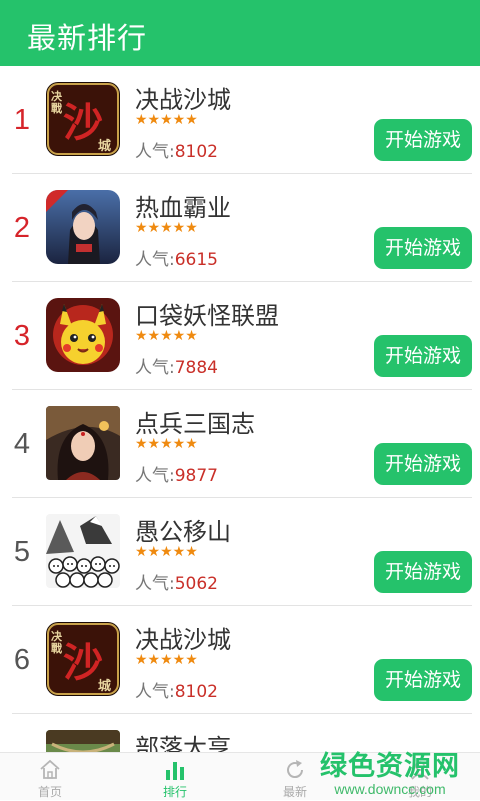 The width and height of the screenshot is (480, 801). What do you see at coordinates (240, 552) in the screenshot?
I see `list-item: 5 愚公移山 ★★★★★ 人气:5062 开始游戏` at bounding box center [240, 552].